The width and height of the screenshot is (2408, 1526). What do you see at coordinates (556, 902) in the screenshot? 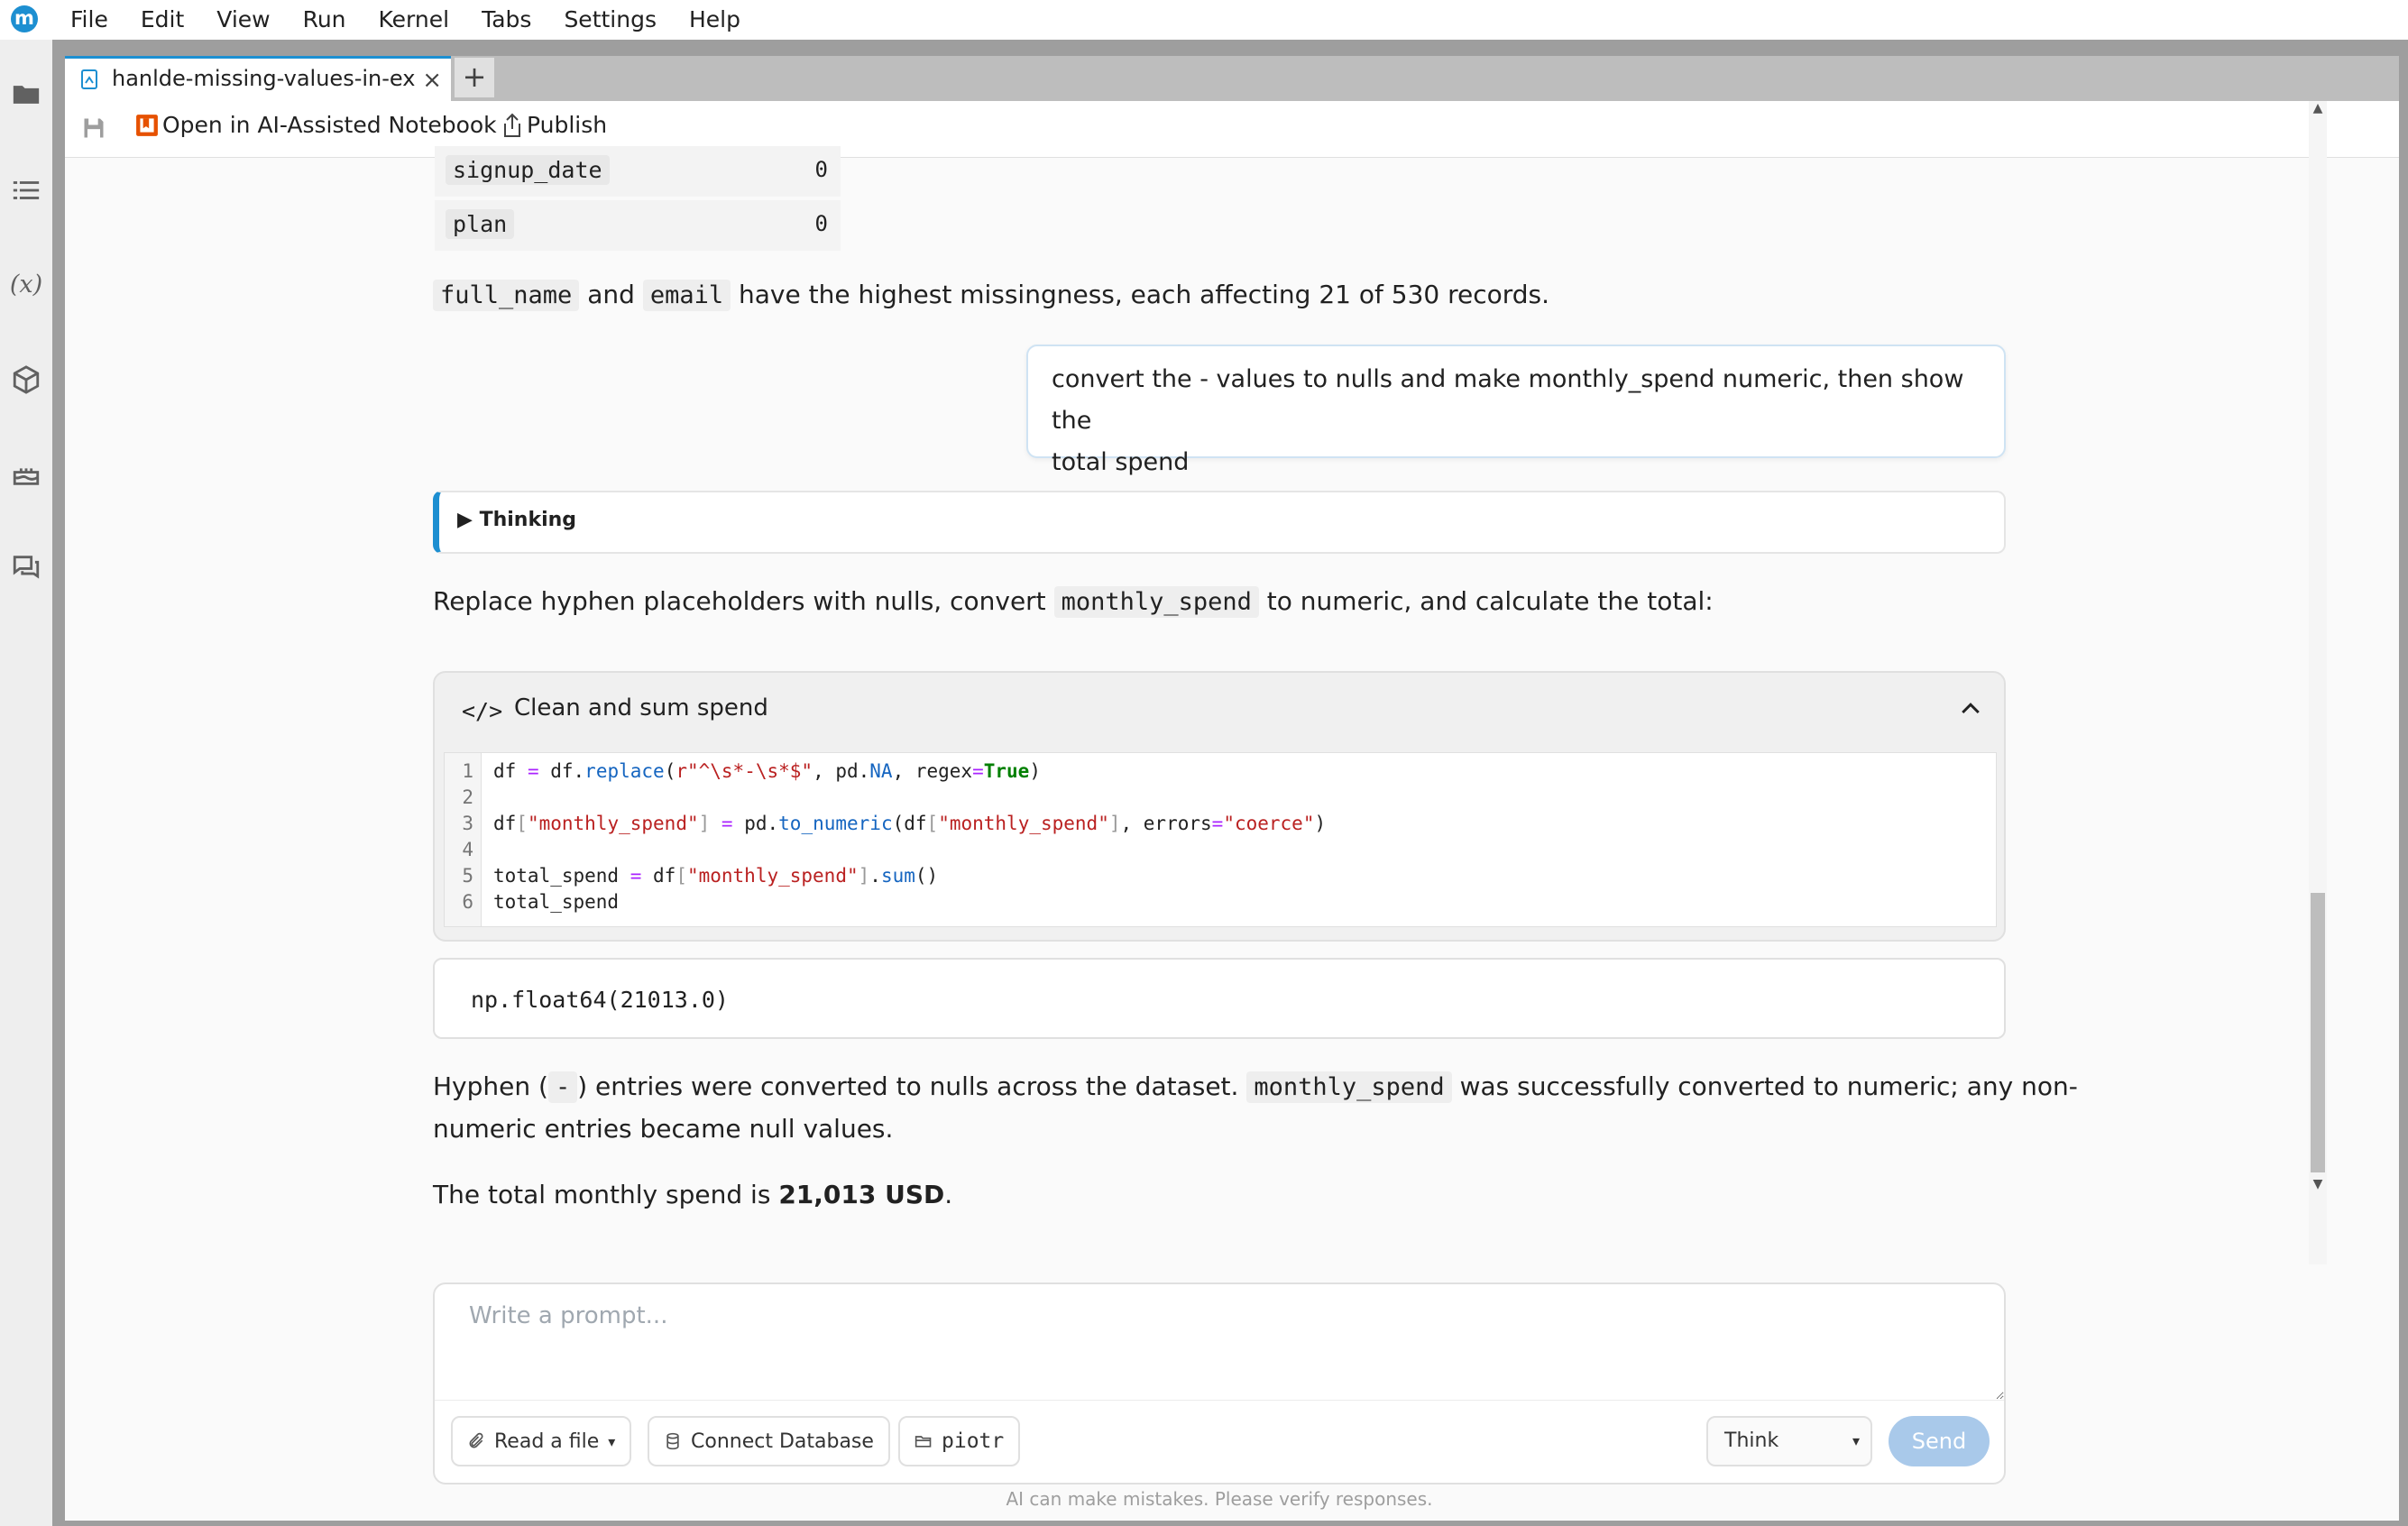
I see `code-line: total_spend` at bounding box center [556, 902].